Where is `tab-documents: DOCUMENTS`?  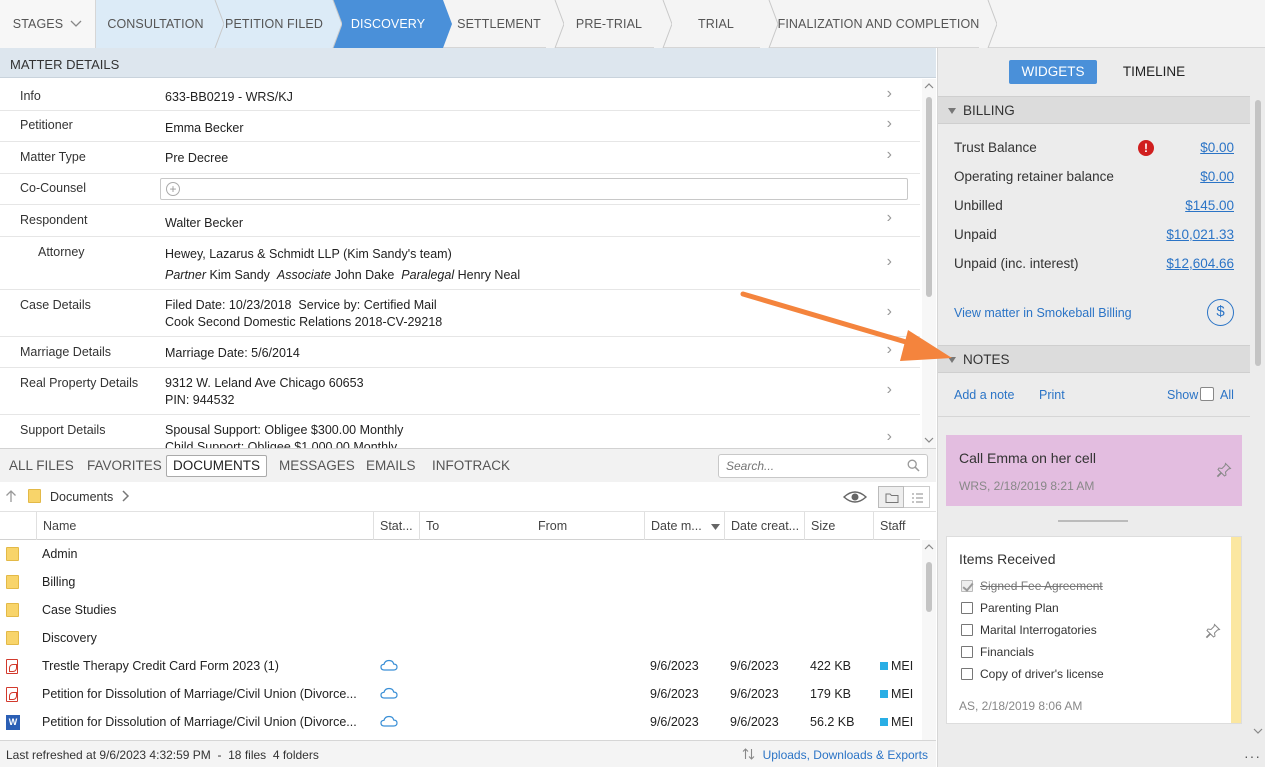 tab-documents: DOCUMENTS is located at coordinates (216, 466).